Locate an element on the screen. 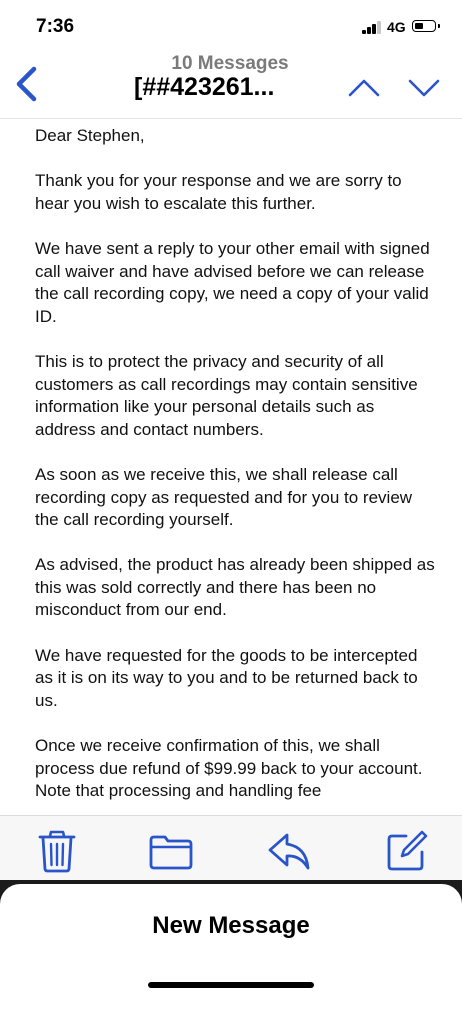 The height and width of the screenshot is (1014, 462). status-time: 7:36 is located at coordinates (55, 26).